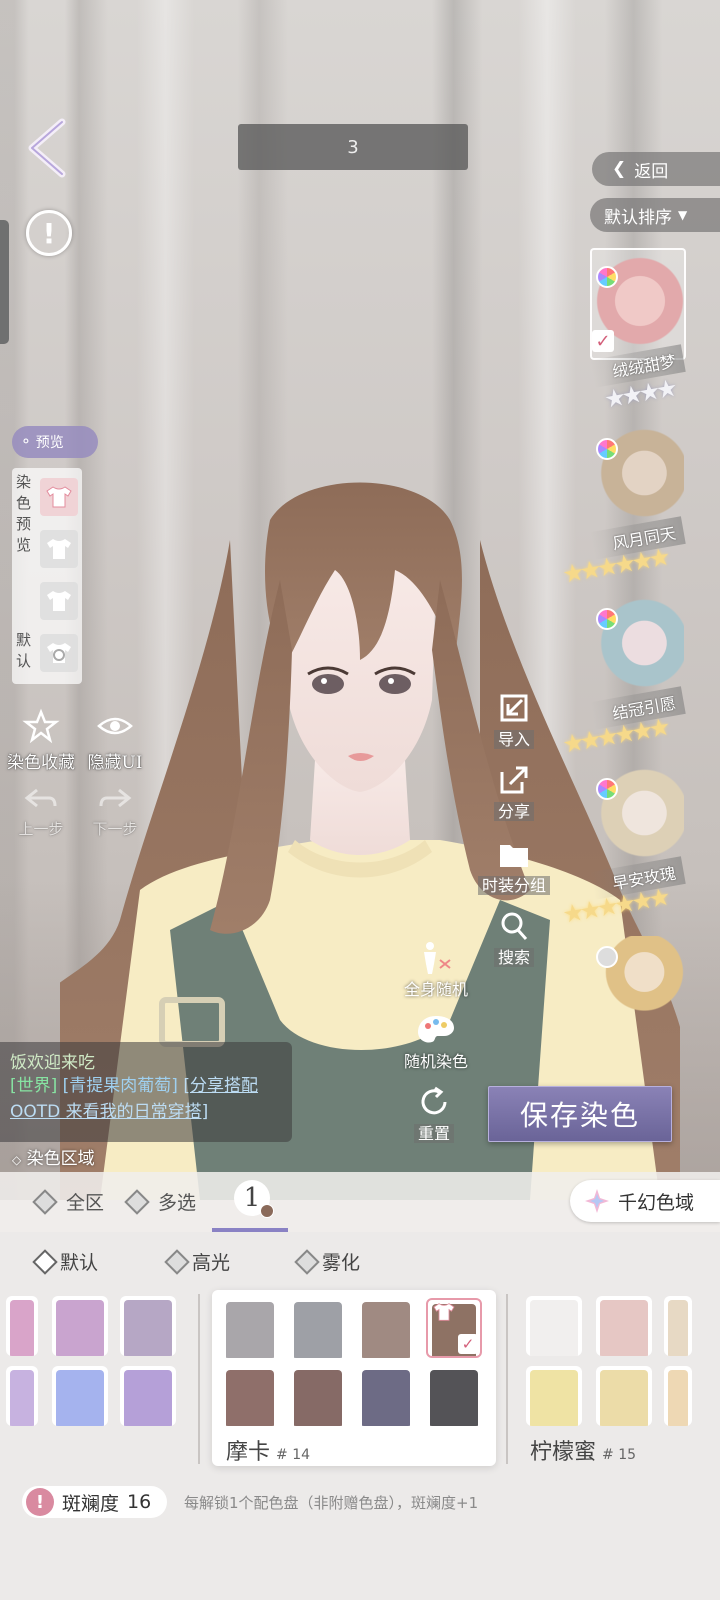 The height and width of the screenshot is (1600, 720). What do you see at coordinates (79, 1263) in the screenshot?
I see `tab-default-label: 默认` at bounding box center [79, 1263].